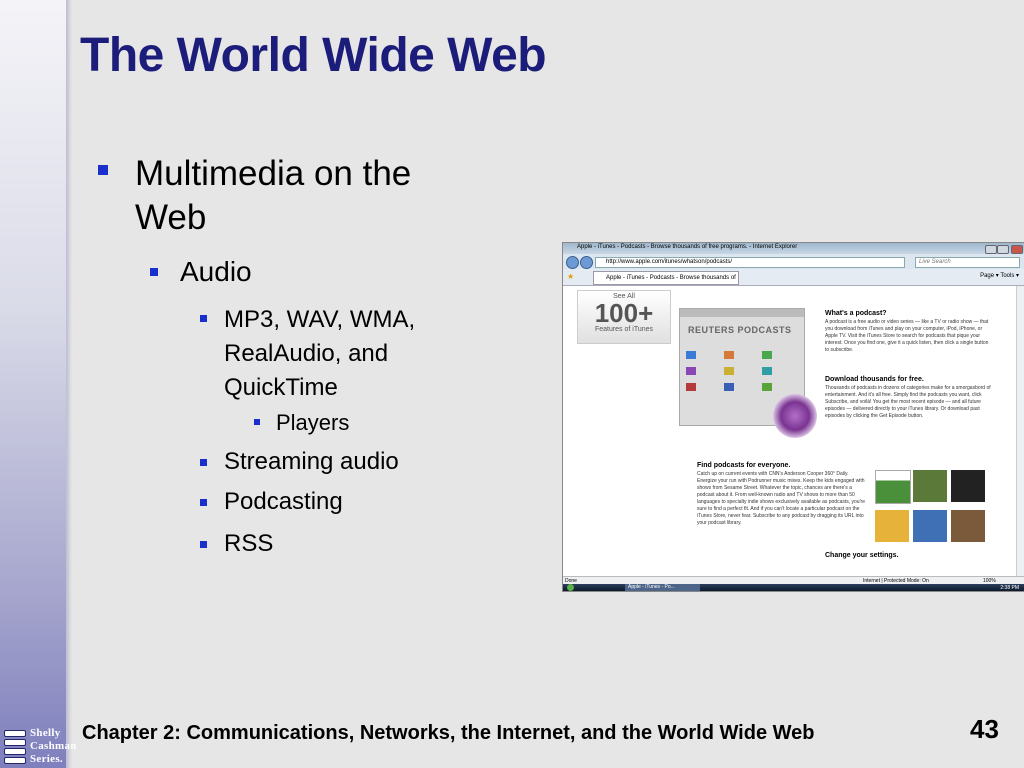 This screenshot has height=768, width=1024. What do you see at coordinates (793, 587) in the screenshot?
I see `windows-taskbar: Apple - iTunes - Po... 2:38 PM` at bounding box center [793, 587].